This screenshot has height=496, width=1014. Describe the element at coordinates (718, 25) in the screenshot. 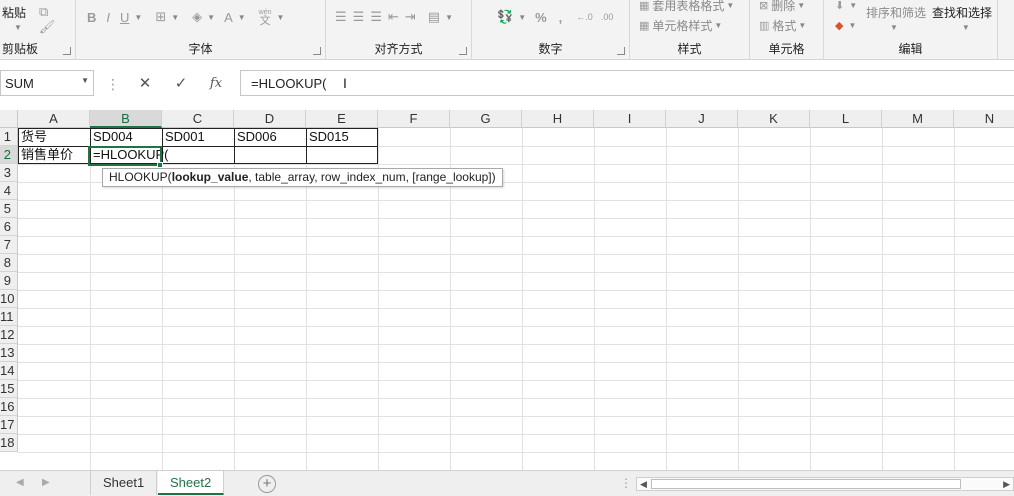

I see `cell-styles-dropdown-icon: ▼` at that location.